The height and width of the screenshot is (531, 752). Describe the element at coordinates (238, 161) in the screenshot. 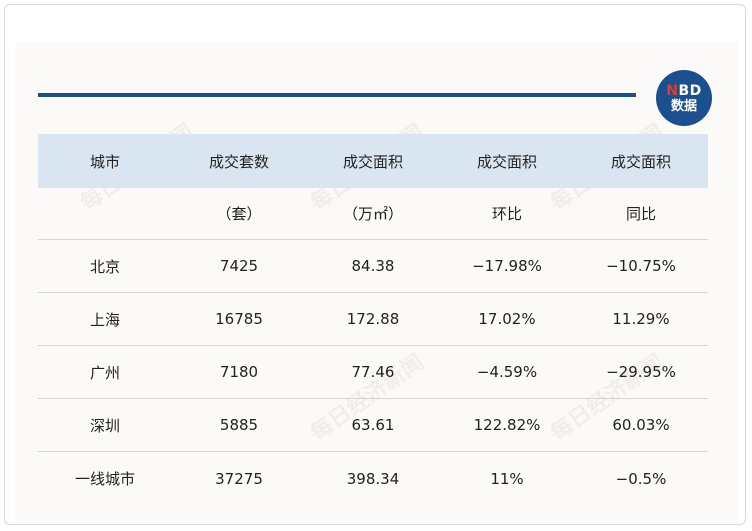

I see `header-units: 成交套数` at that location.